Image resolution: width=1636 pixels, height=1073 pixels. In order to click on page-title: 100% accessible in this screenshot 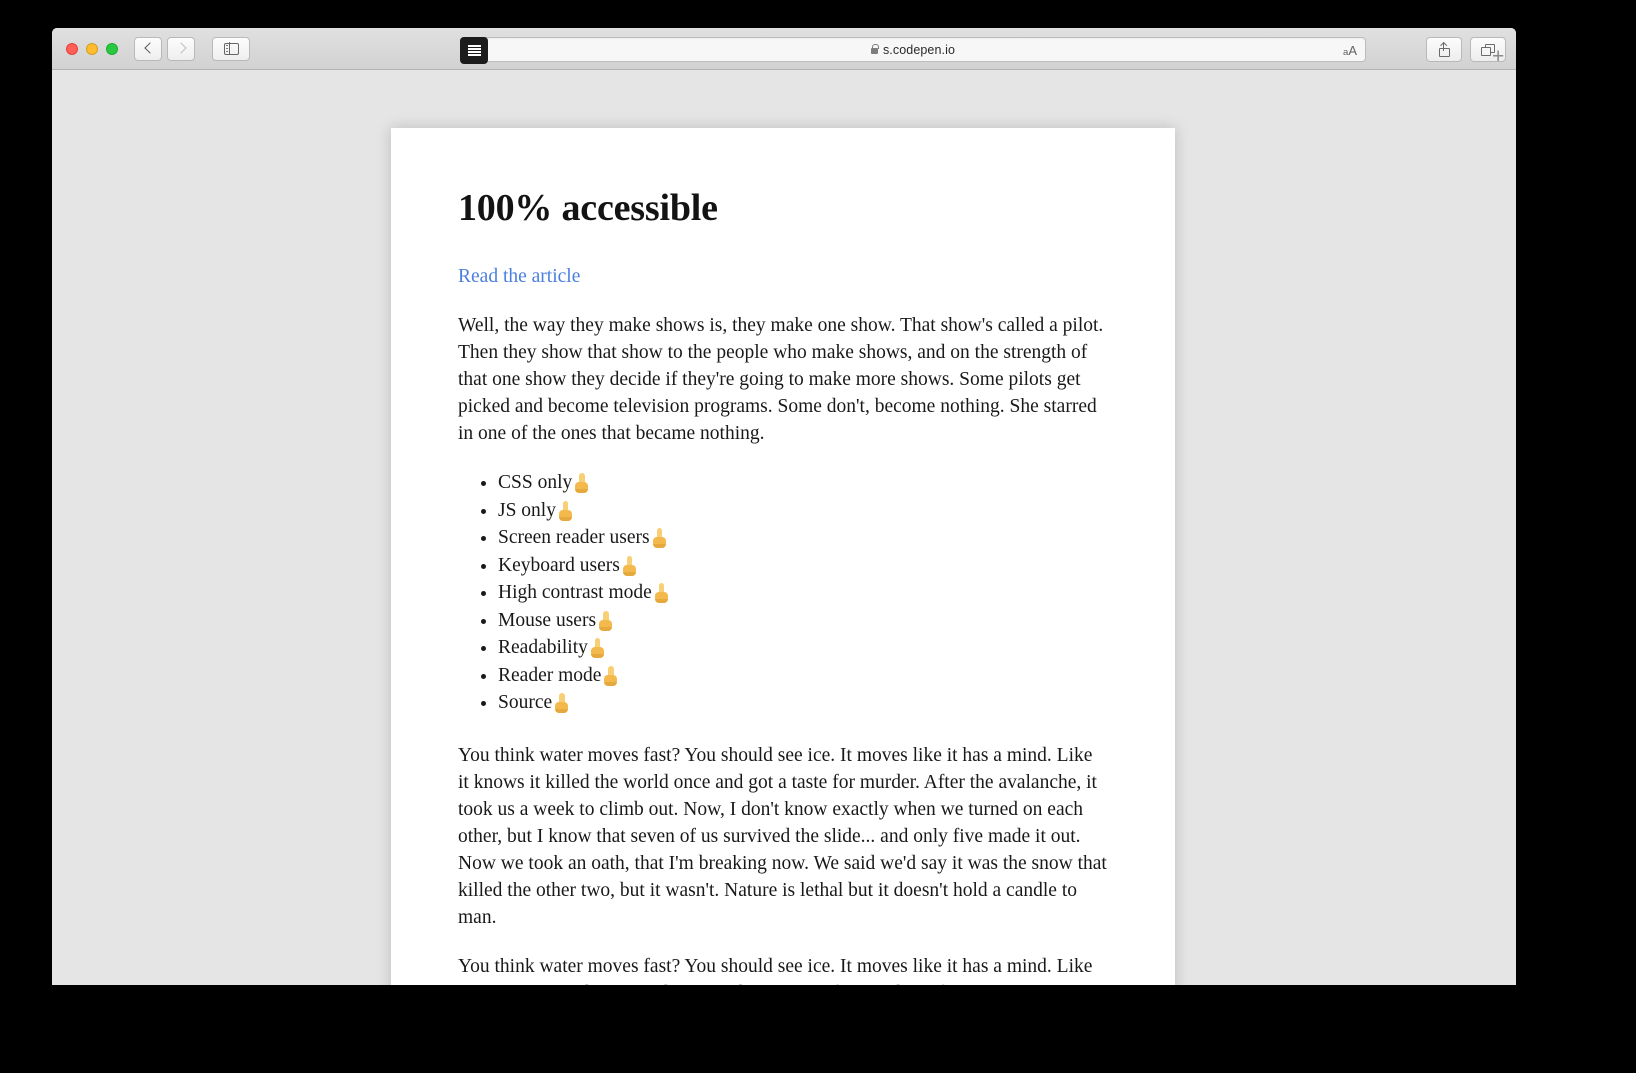, I will do `click(588, 208)`.